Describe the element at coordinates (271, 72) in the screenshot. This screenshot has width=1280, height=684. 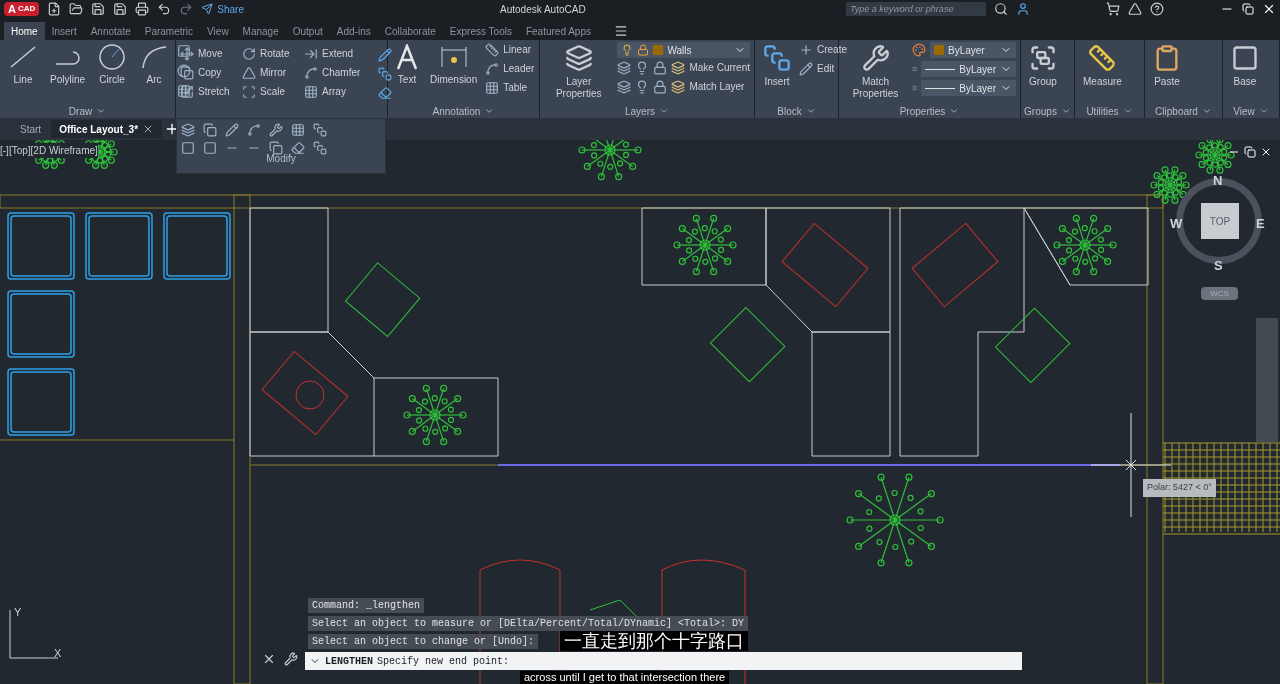
I see `modify-tool: Mirror` at that location.